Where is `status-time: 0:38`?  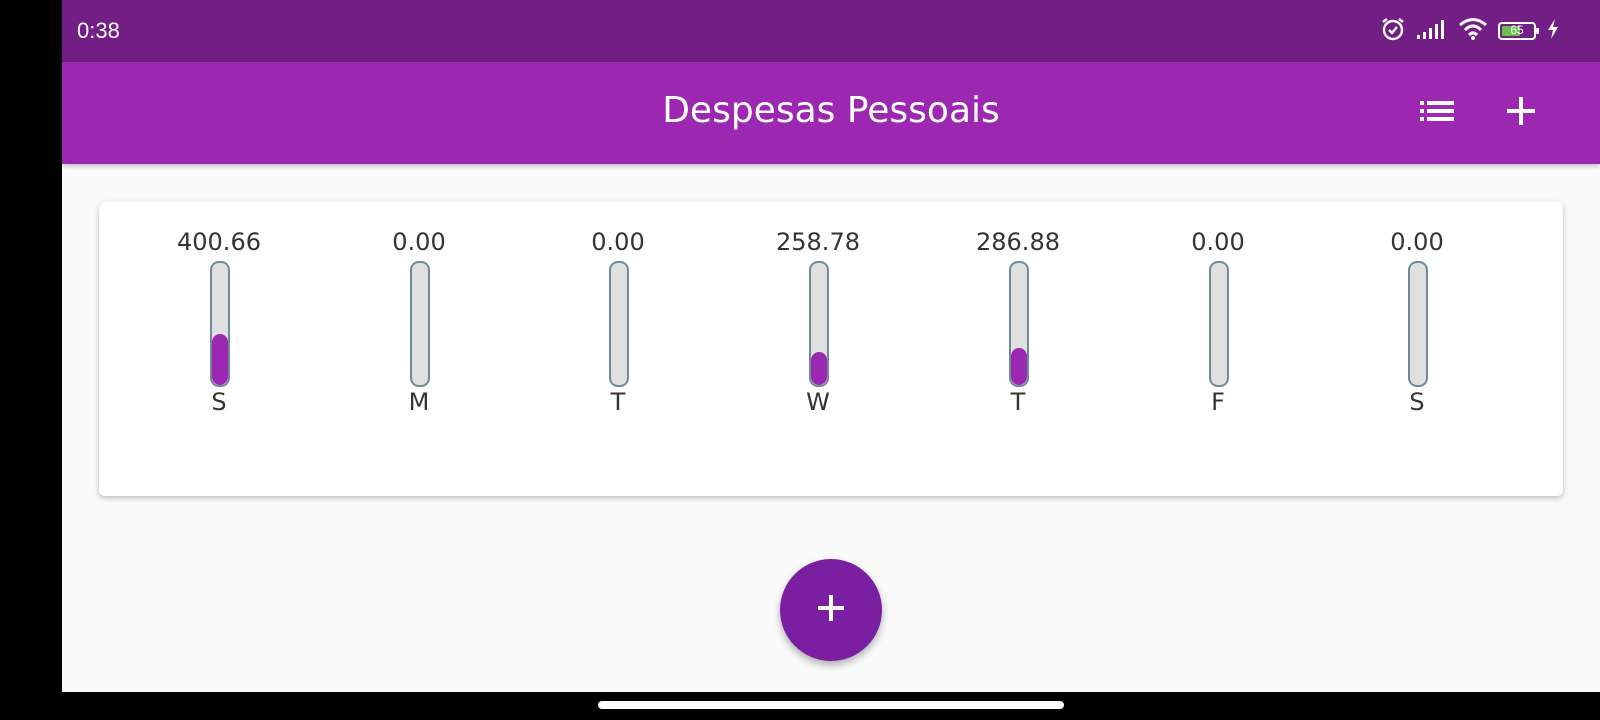
status-time: 0:38 is located at coordinates (98, 30).